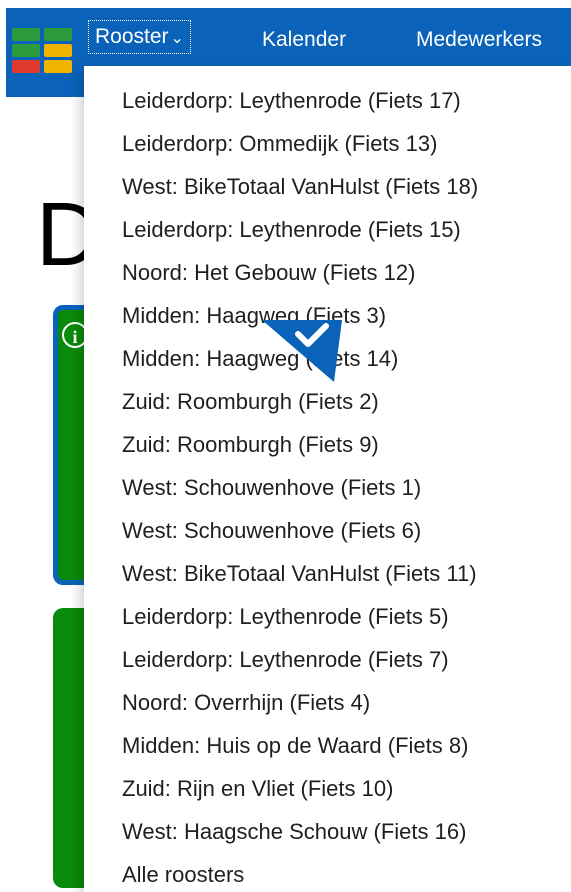  I want to click on nav-kalender: Kalender, so click(304, 40).